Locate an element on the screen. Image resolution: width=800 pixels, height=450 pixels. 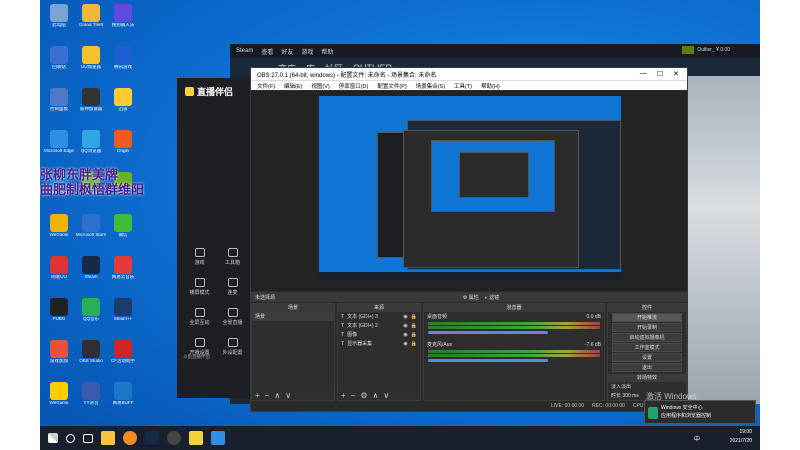
explorer-icon is located at coordinates (108, 438).